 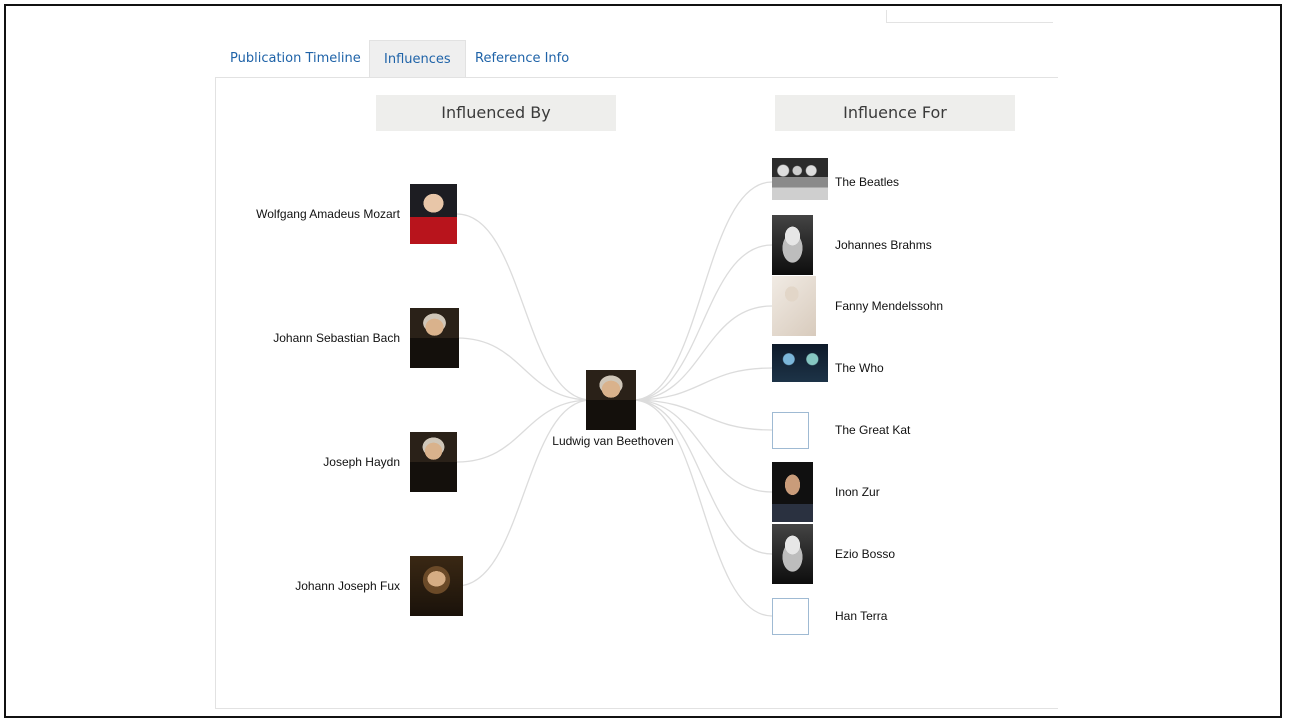 I want to click on influenced-inon-zur: Inon Zur, so click(x=857, y=492).